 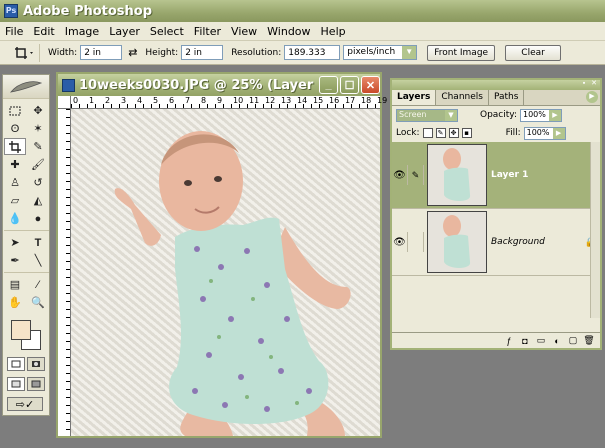 I want to click on zoom-tool-icon: 🔍, so click(x=38, y=302).